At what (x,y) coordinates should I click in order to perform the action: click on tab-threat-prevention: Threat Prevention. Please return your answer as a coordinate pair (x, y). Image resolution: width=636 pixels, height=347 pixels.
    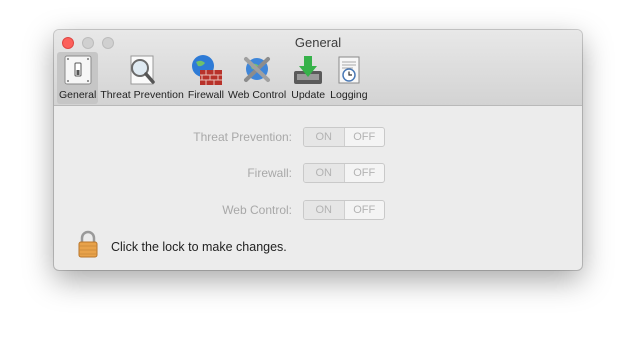
    Looking at the image, I should click on (141, 78).